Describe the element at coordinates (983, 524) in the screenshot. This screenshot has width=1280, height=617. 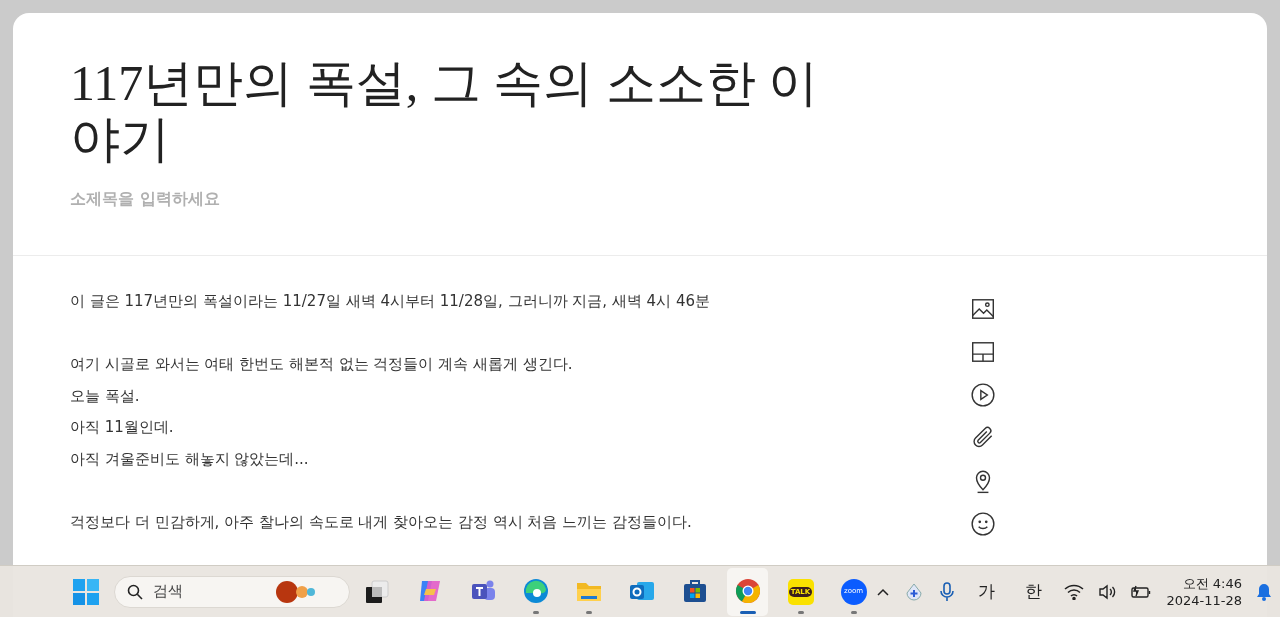
I see `smiley-icon` at that location.